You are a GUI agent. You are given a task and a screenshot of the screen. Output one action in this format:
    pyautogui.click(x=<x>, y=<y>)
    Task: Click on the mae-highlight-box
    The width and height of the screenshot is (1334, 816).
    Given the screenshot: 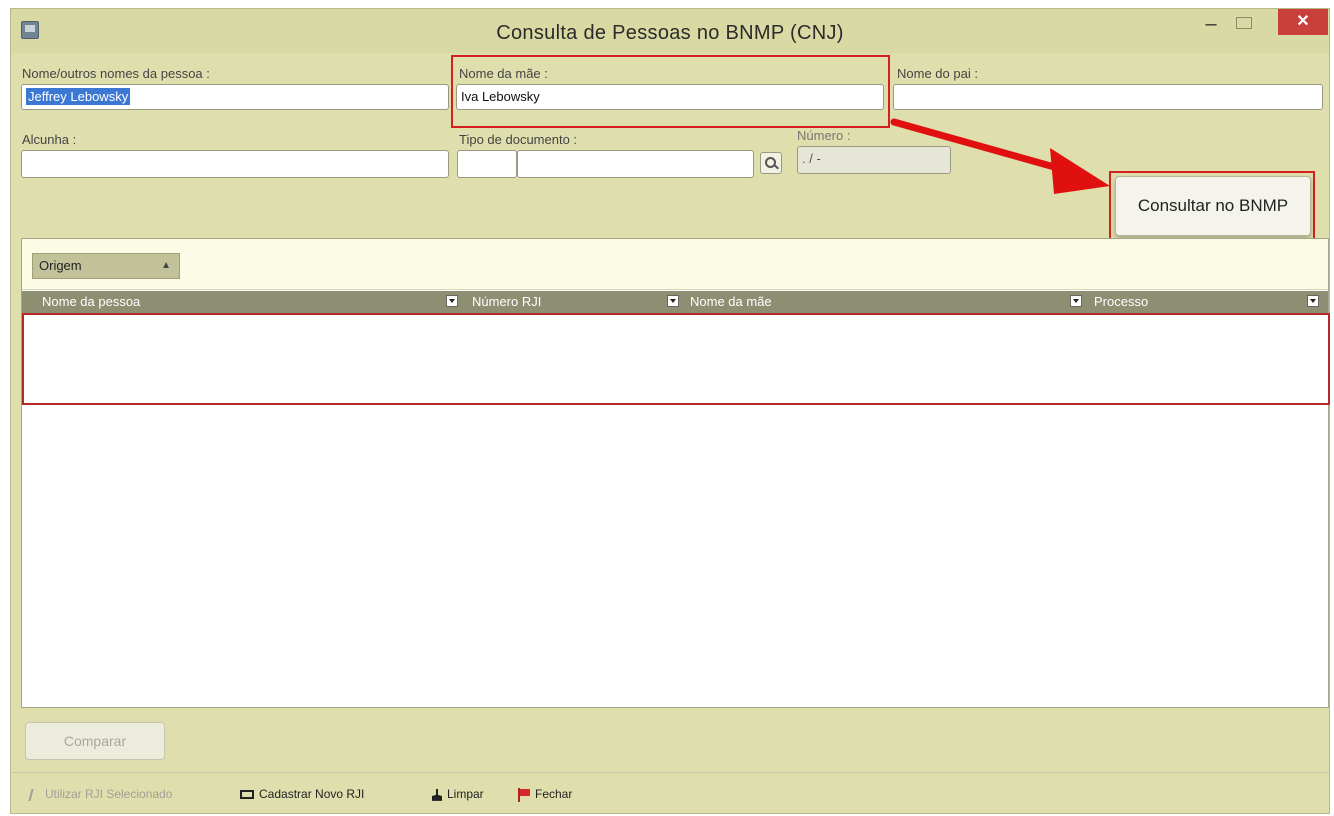 What is the action you would take?
    pyautogui.click(x=670, y=91)
    